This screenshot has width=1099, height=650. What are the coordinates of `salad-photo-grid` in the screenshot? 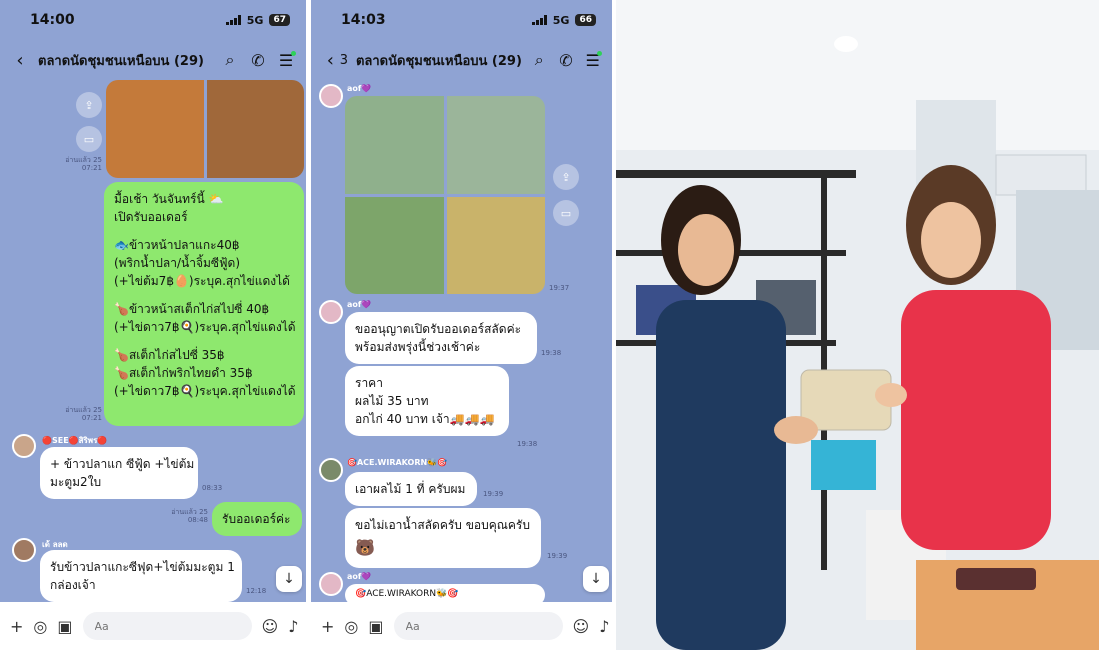 It's located at (445, 195).